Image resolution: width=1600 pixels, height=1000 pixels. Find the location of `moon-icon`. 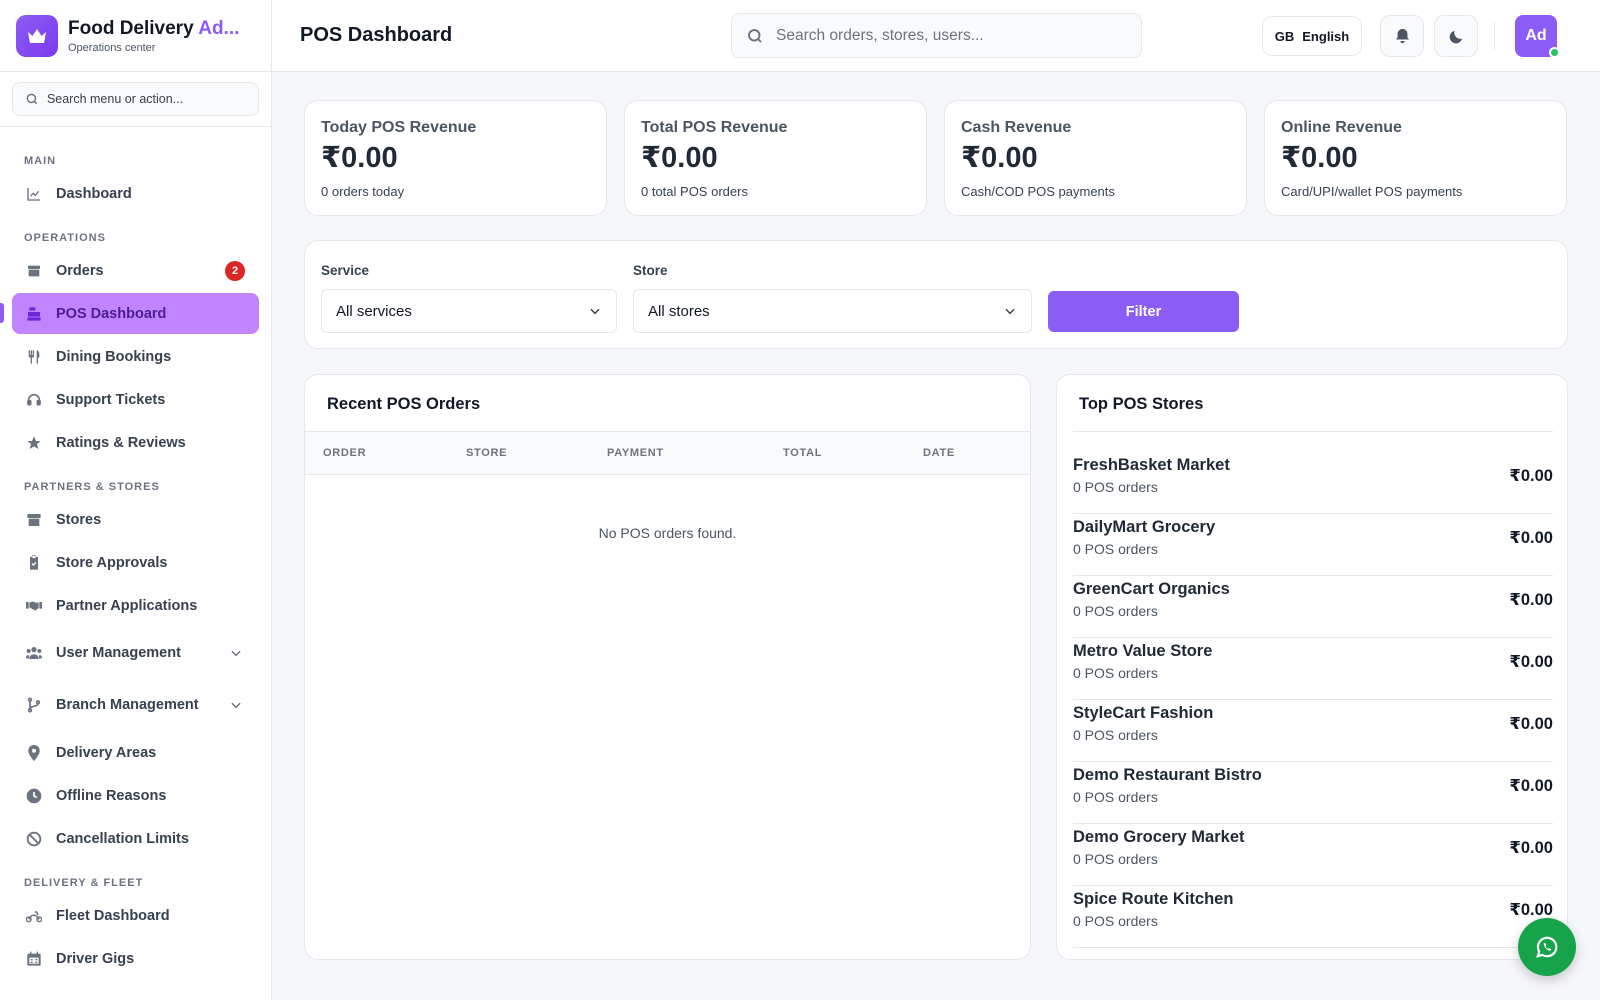

moon-icon is located at coordinates (1455, 36).